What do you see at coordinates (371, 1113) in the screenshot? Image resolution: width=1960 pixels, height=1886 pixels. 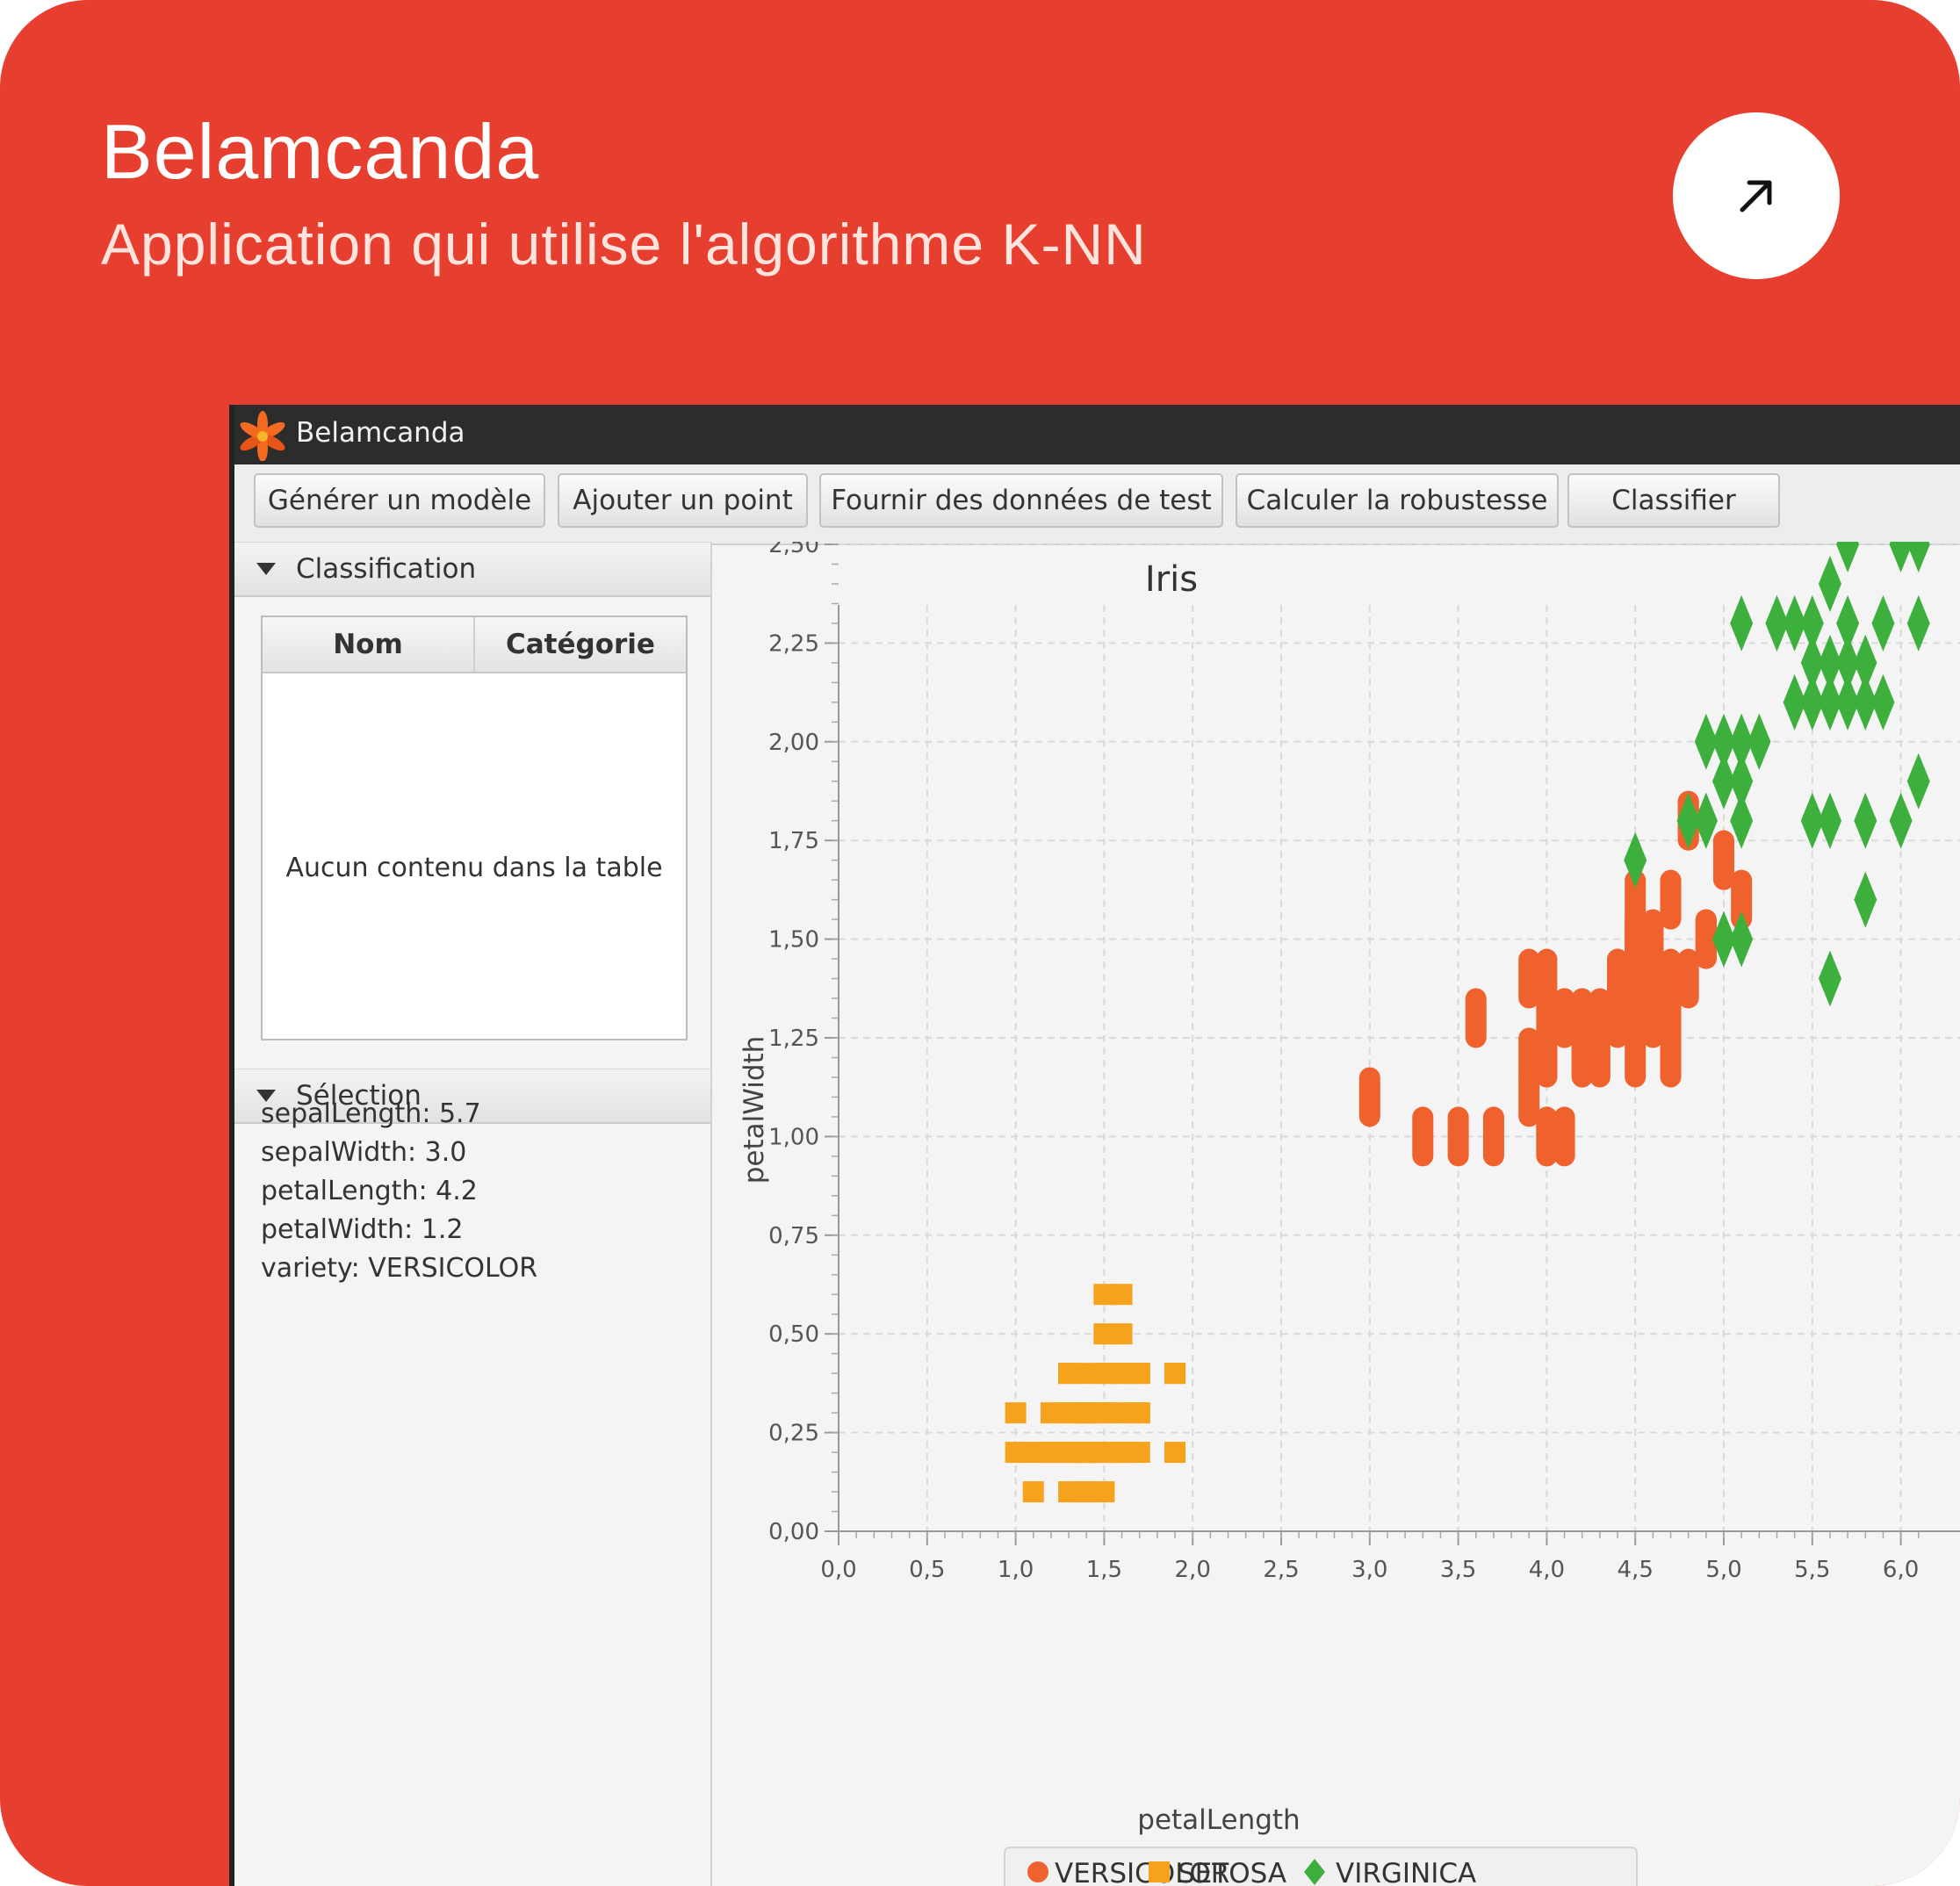 I see `property-sepal-length: sepalLength: 5.7` at bounding box center [371, 1113].